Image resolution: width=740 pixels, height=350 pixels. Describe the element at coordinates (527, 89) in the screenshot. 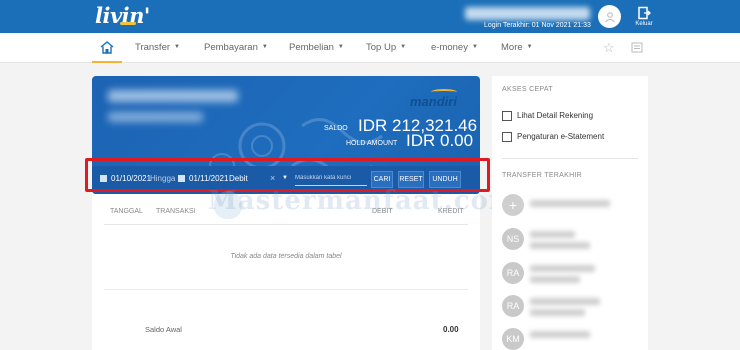

I see `quick-access-title: AKSES CEPAT` at that location.